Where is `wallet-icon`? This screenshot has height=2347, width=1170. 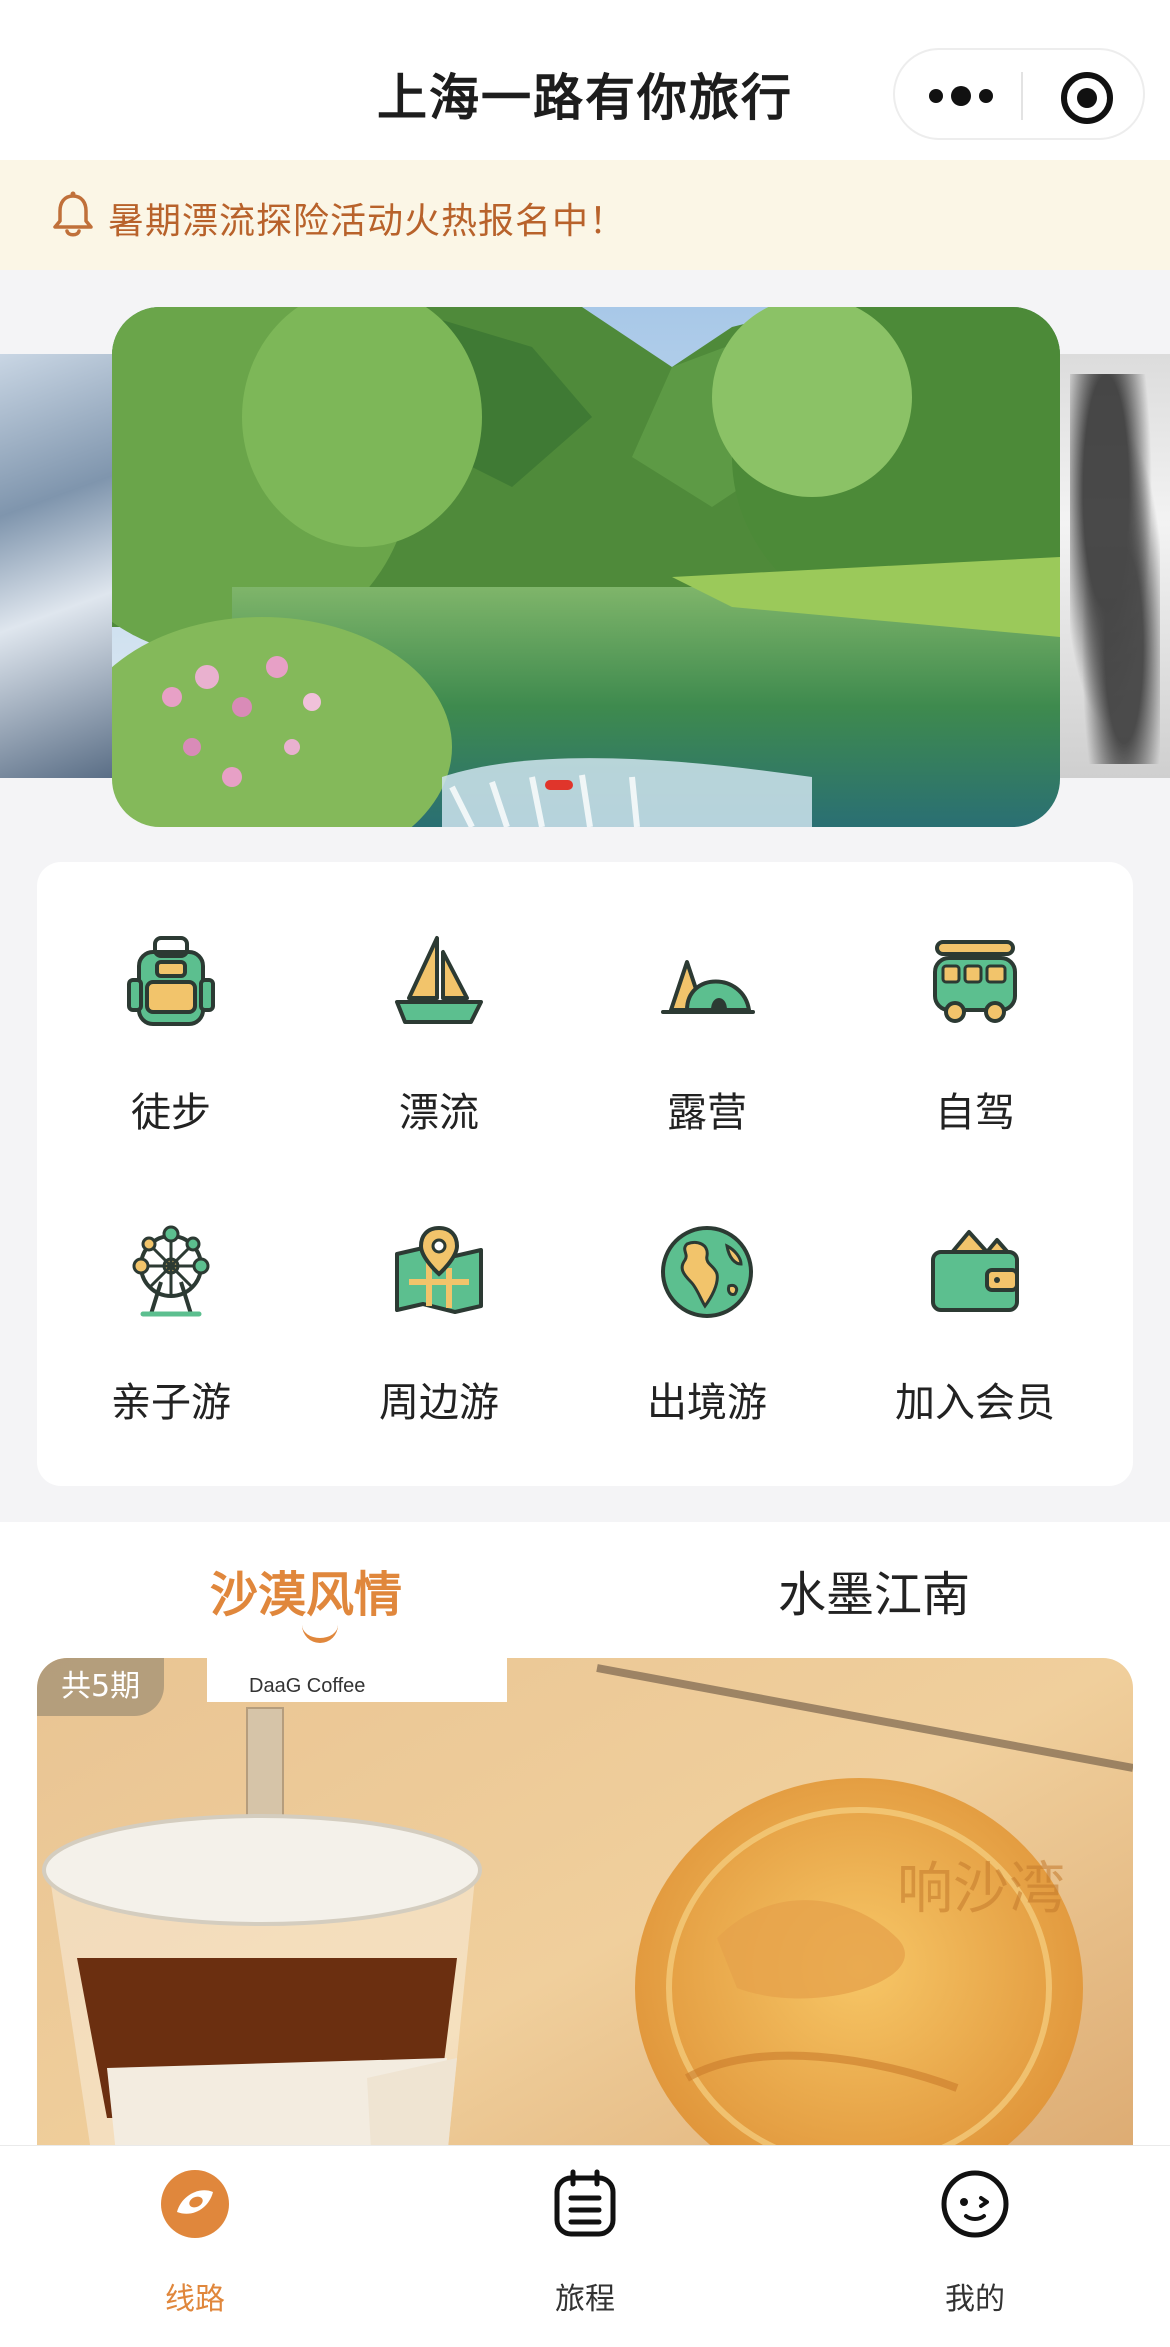
wallet-icon is located at coordinates (975, 1271).